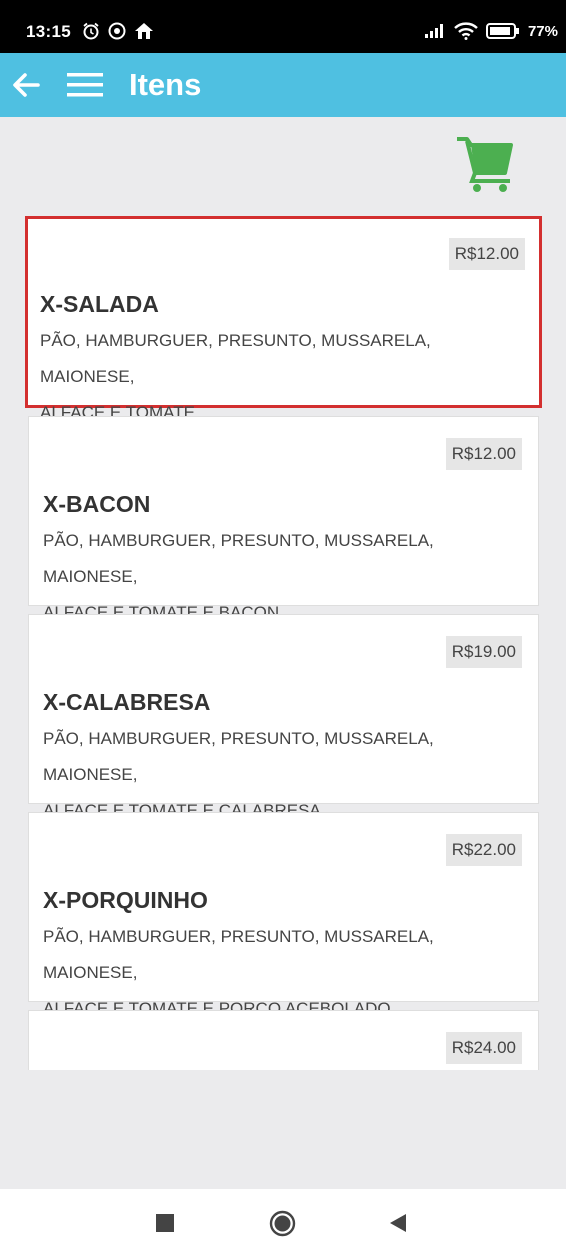 The height and width of the screenshot is (1257, 566). What do you see at coordinates (502, 31) in the screenshot?
I see `battery-icon` at bounding box center [502, 31].